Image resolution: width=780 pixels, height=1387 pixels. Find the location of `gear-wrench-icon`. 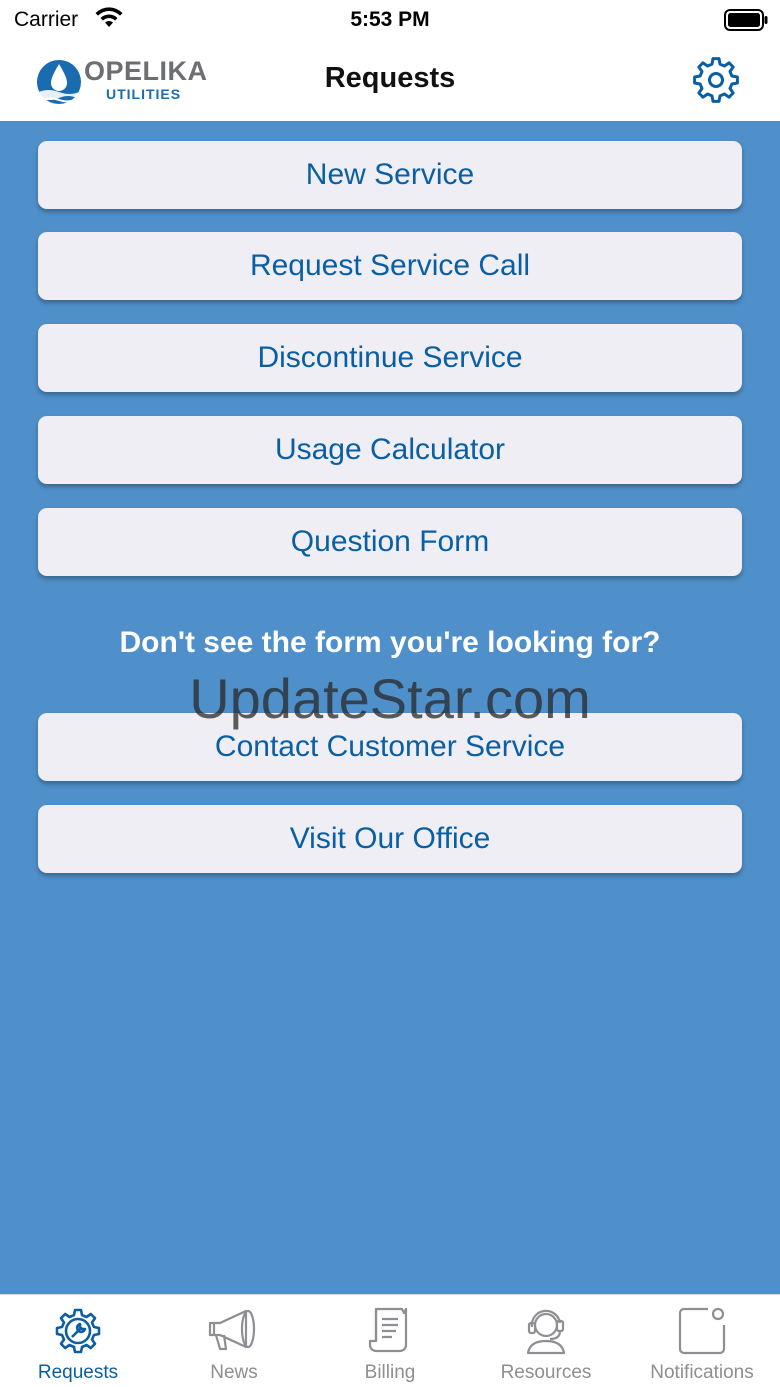

gear-wrench-icon is located at coordinates (78, 1331).